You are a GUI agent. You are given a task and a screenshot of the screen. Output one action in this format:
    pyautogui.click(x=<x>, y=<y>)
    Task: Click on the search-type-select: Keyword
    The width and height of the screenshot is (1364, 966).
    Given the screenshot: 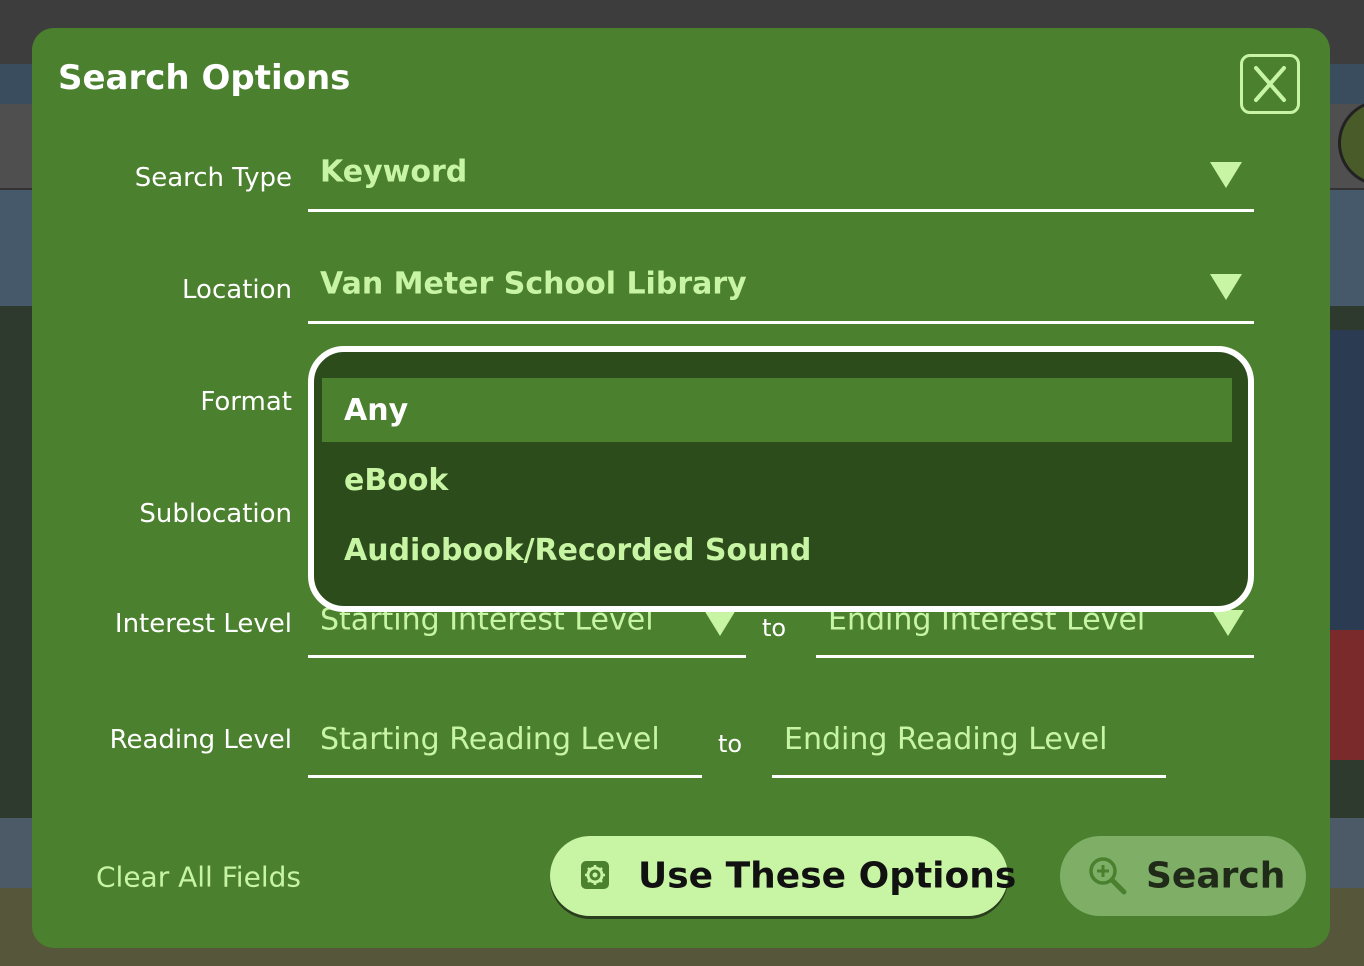 What is the action you would take?
    pyautogui.click(x=781, y=176)
    